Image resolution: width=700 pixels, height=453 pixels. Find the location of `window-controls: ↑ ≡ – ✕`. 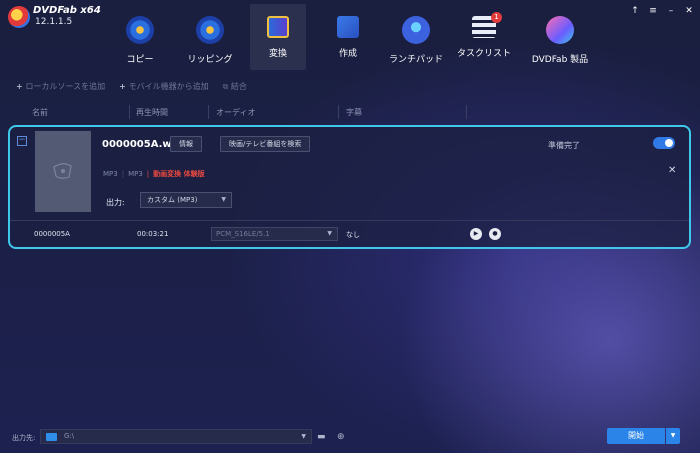

window-controls: ↑ ≡ – ✕ is located at coordinates (662, 11).